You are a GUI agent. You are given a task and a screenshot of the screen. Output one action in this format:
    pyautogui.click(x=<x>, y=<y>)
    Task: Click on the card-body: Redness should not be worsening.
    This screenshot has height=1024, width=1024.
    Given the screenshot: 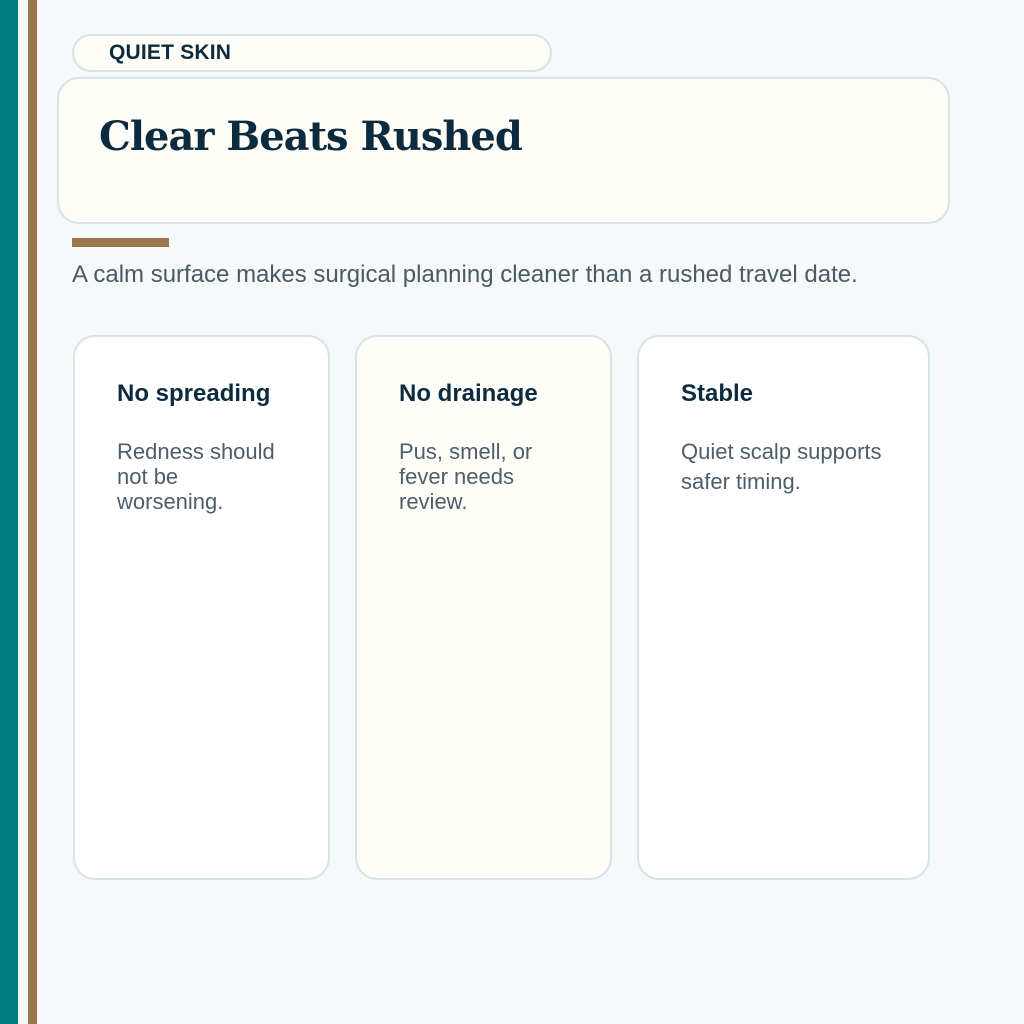 What is the action you would take?
    pyautogui.click(x=196, y=476)
    